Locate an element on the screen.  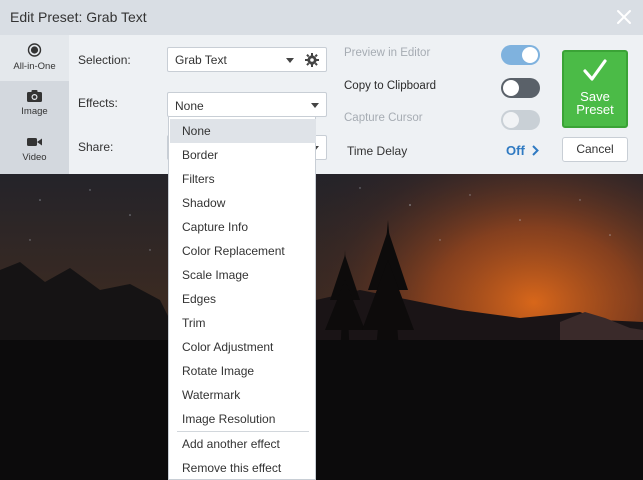
menu-item-image-resolution: Image Resolution is located at coordinates (243, 419).